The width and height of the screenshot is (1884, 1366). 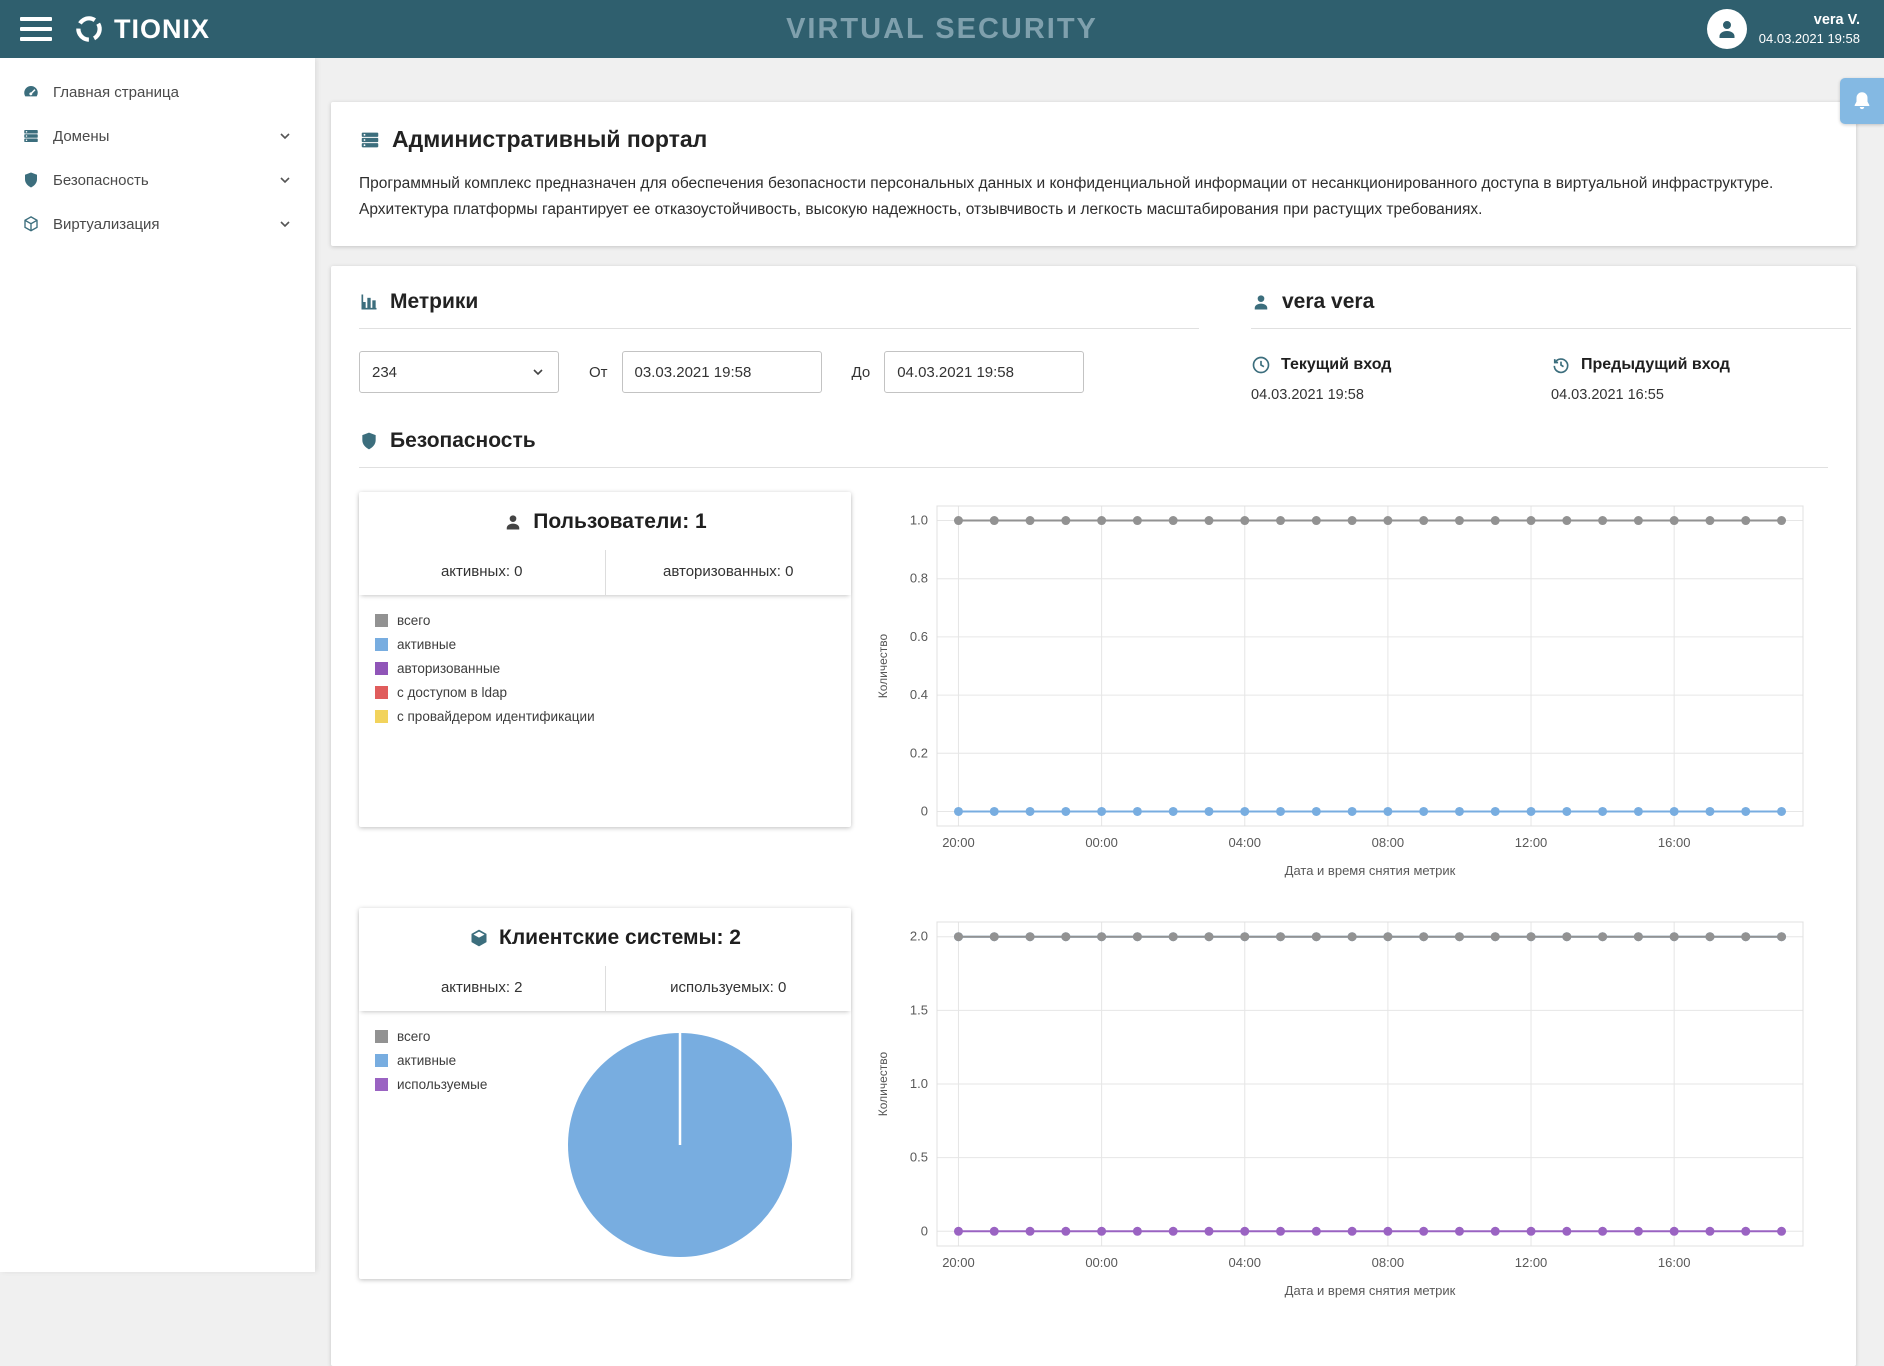 What do you see at coordinates (116, 92) in the screenshot?
I see `sidebar-item-label: Главная страница` at bounding box center [116, 92].